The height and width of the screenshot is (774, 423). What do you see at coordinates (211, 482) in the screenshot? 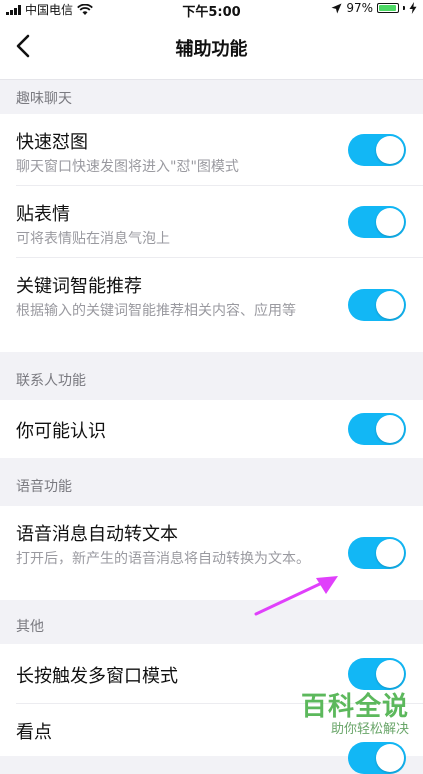
I see `section-header-voice: 语音功能` at bounding box center [211, 482].